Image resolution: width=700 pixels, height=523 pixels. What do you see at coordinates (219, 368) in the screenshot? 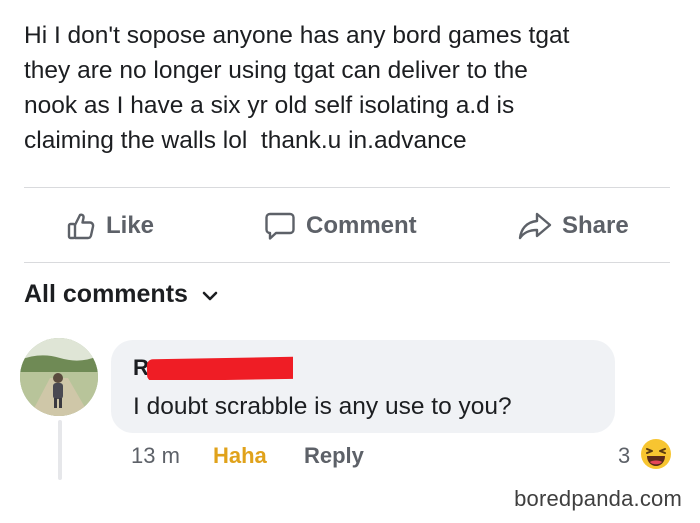
I see `redaction-mark` at bounding box center [219, 368].